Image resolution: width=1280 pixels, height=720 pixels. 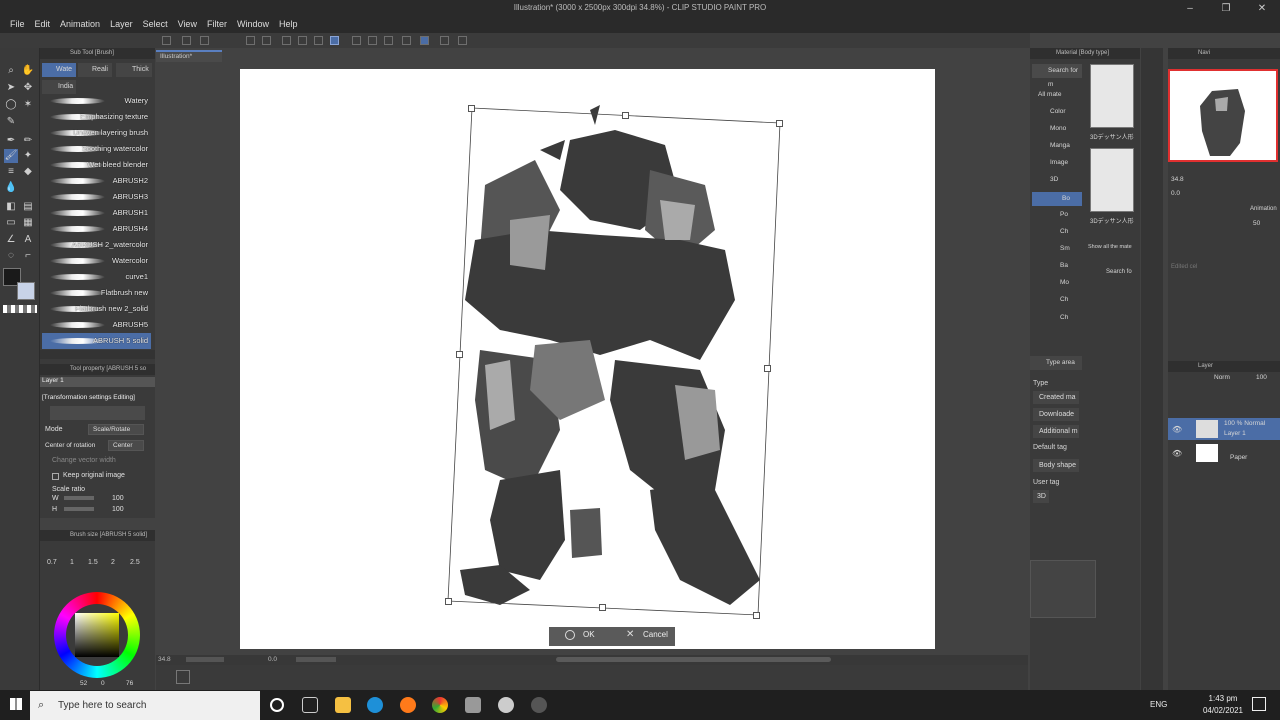 I want to click on brush-item: ABRUSH5, so click(x=96, y=325).